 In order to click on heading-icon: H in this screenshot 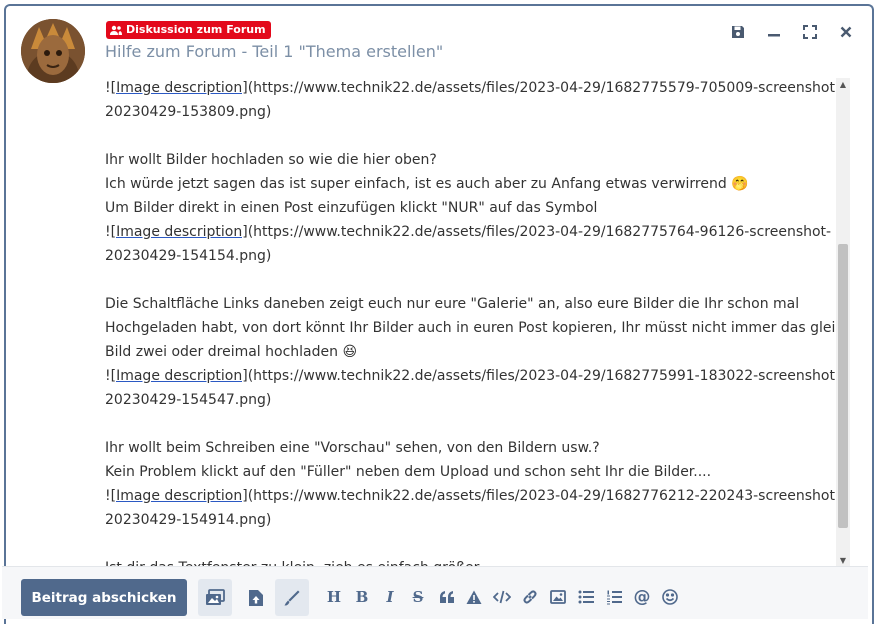, I will do `click(334, 597)`.